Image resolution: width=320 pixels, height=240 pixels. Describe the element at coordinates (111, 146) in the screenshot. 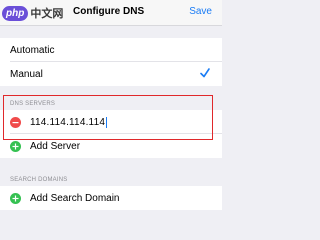

I see `add-server-button: Add Server` at that location.